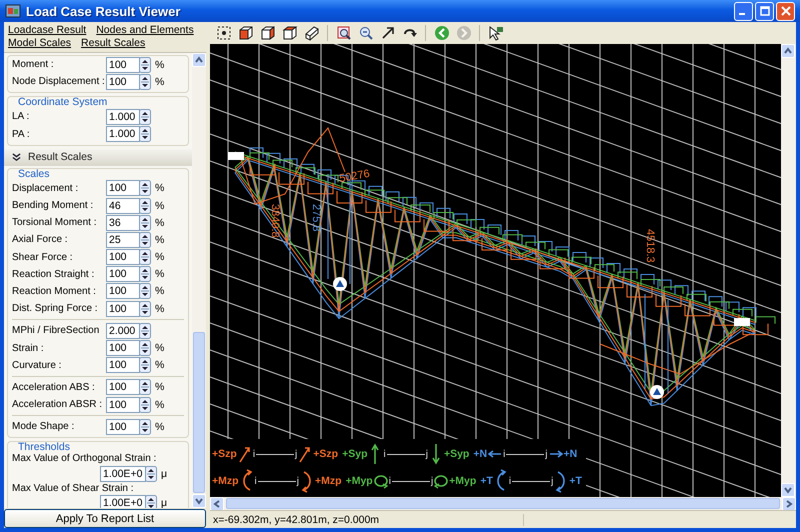  Describe the element at coordinates (54, 274) in the screenshot. I see `field-label: Reaction Straight :` at that location.